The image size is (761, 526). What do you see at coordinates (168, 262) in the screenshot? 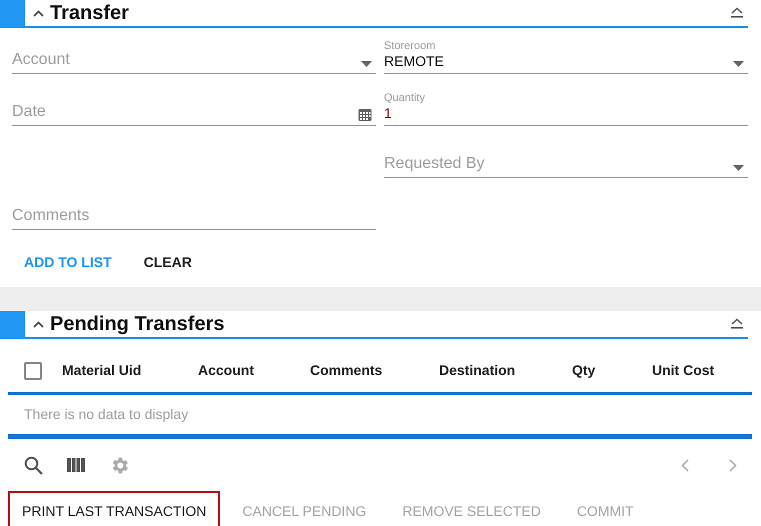
I see `clear-button: CLEAR` at bounding box center [168, 262].